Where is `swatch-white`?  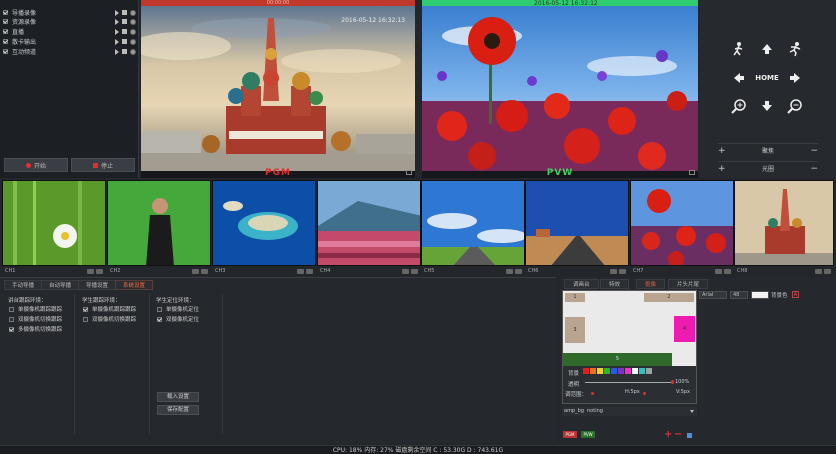
swatch-white is located at coordinates (635, 371).